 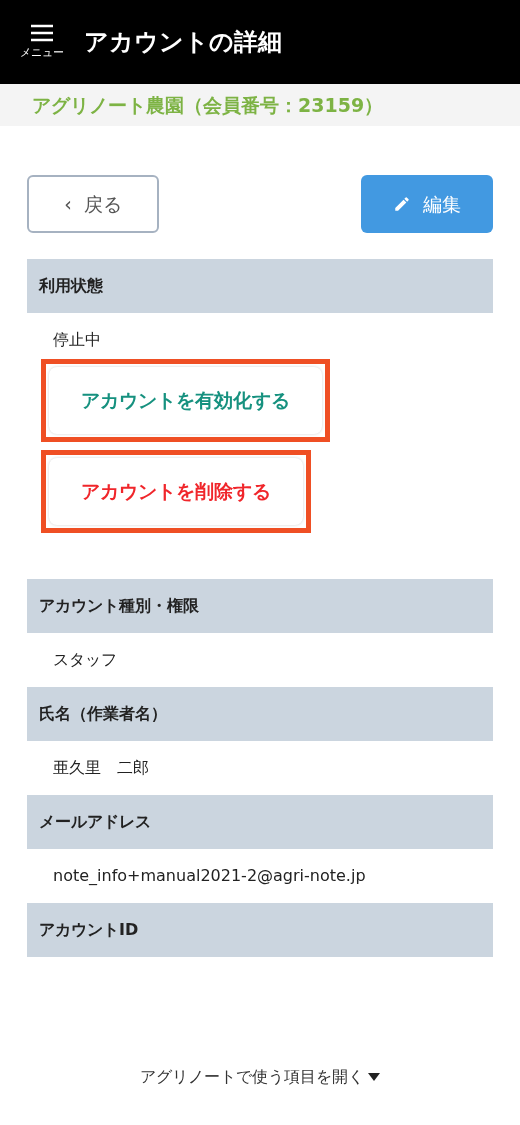 What do you see at coordinates (119, 606) in the screenshot?
I see `section-label: アカウント種別・権限` at bounding box center [119, 606].